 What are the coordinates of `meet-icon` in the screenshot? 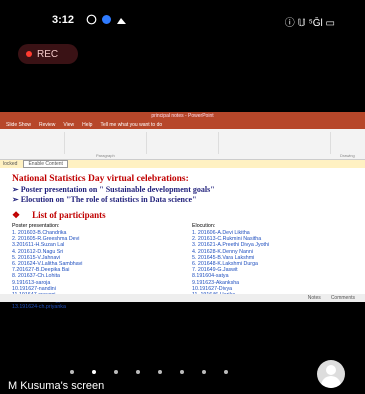 It's located at (106, 19).